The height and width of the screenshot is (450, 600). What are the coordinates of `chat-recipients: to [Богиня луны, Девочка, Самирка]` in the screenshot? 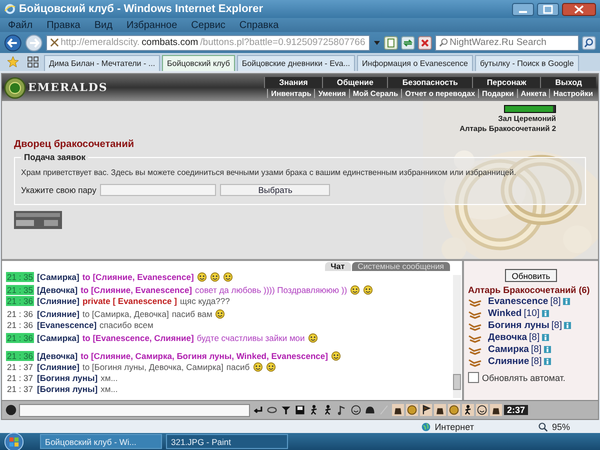 It's located at (153, 367).